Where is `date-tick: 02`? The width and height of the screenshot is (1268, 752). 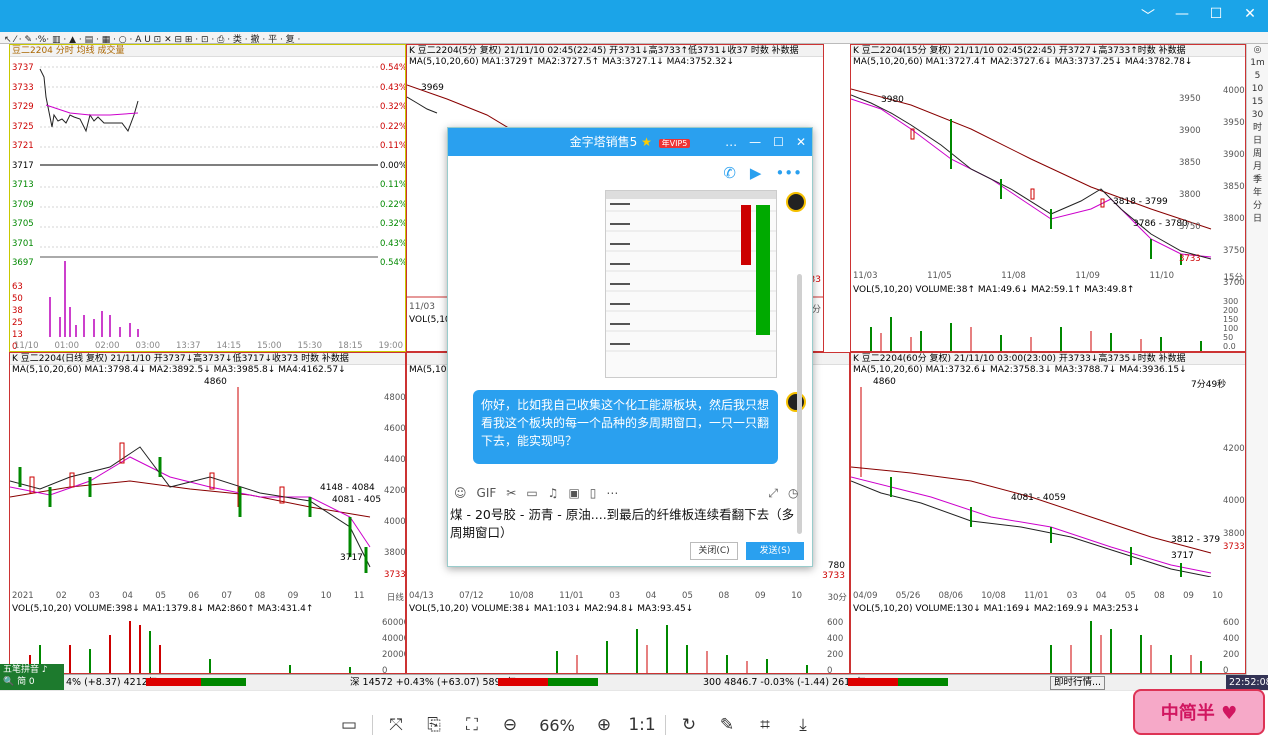
date-tick: 02 is located at coordinates (61, 596).